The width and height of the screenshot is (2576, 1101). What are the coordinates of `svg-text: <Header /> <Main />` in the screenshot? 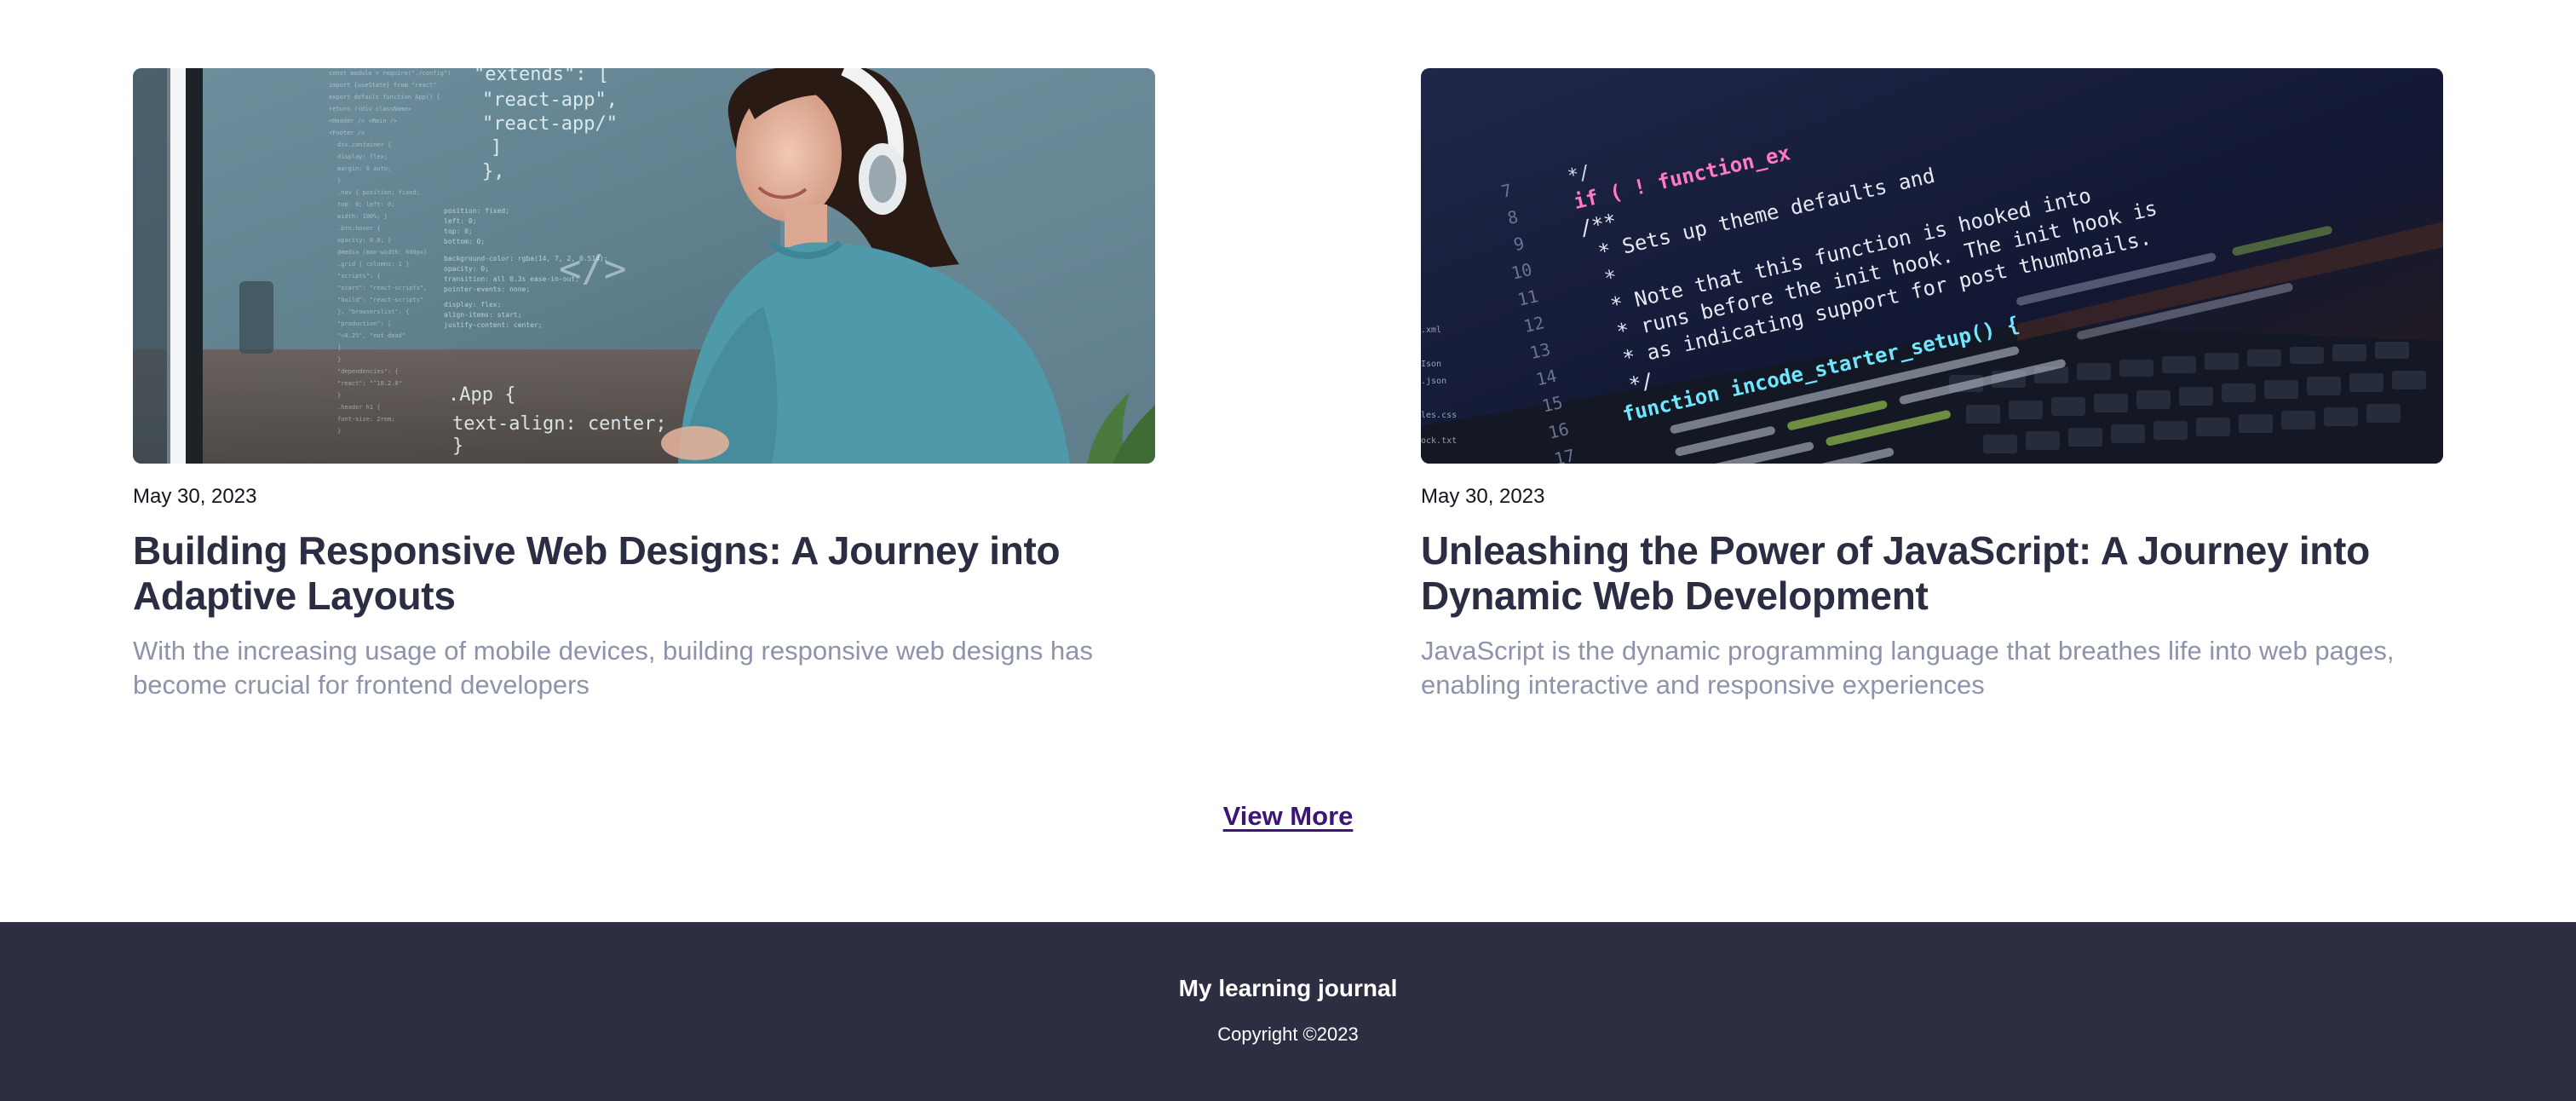 It's located at (363, 121).